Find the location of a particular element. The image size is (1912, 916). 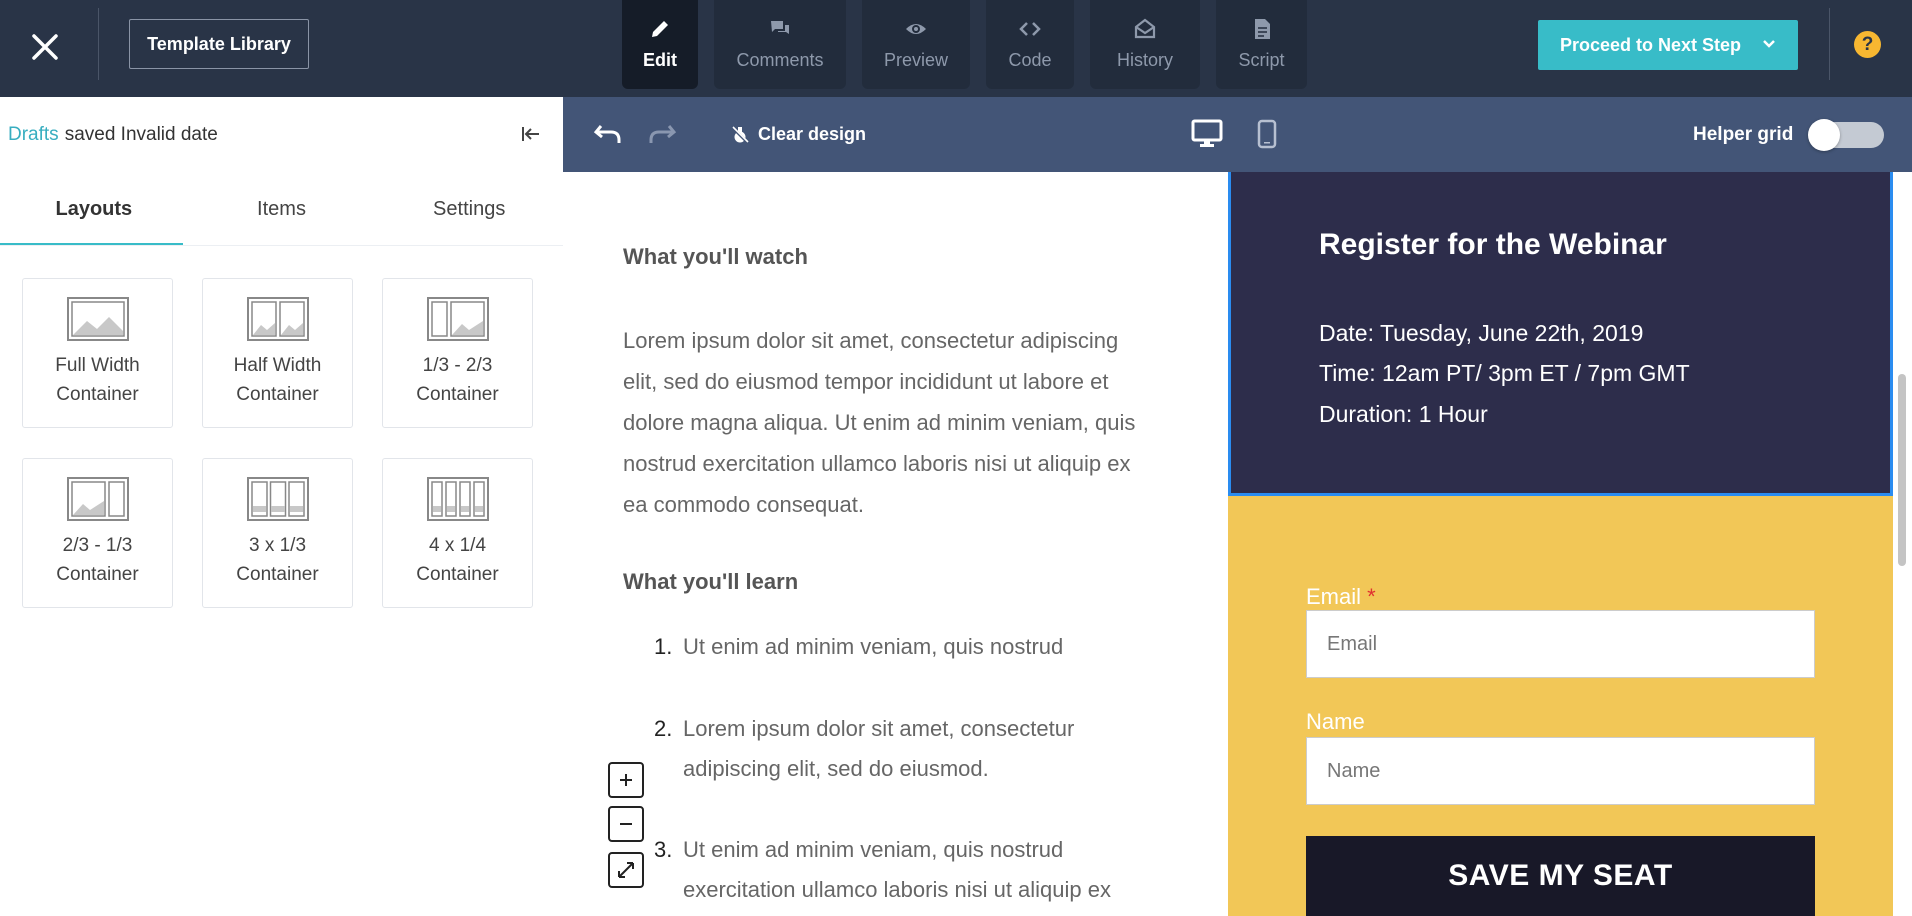

proceed-next-step-button: Proceed to Next Step is located at coordinates (1668, 45).